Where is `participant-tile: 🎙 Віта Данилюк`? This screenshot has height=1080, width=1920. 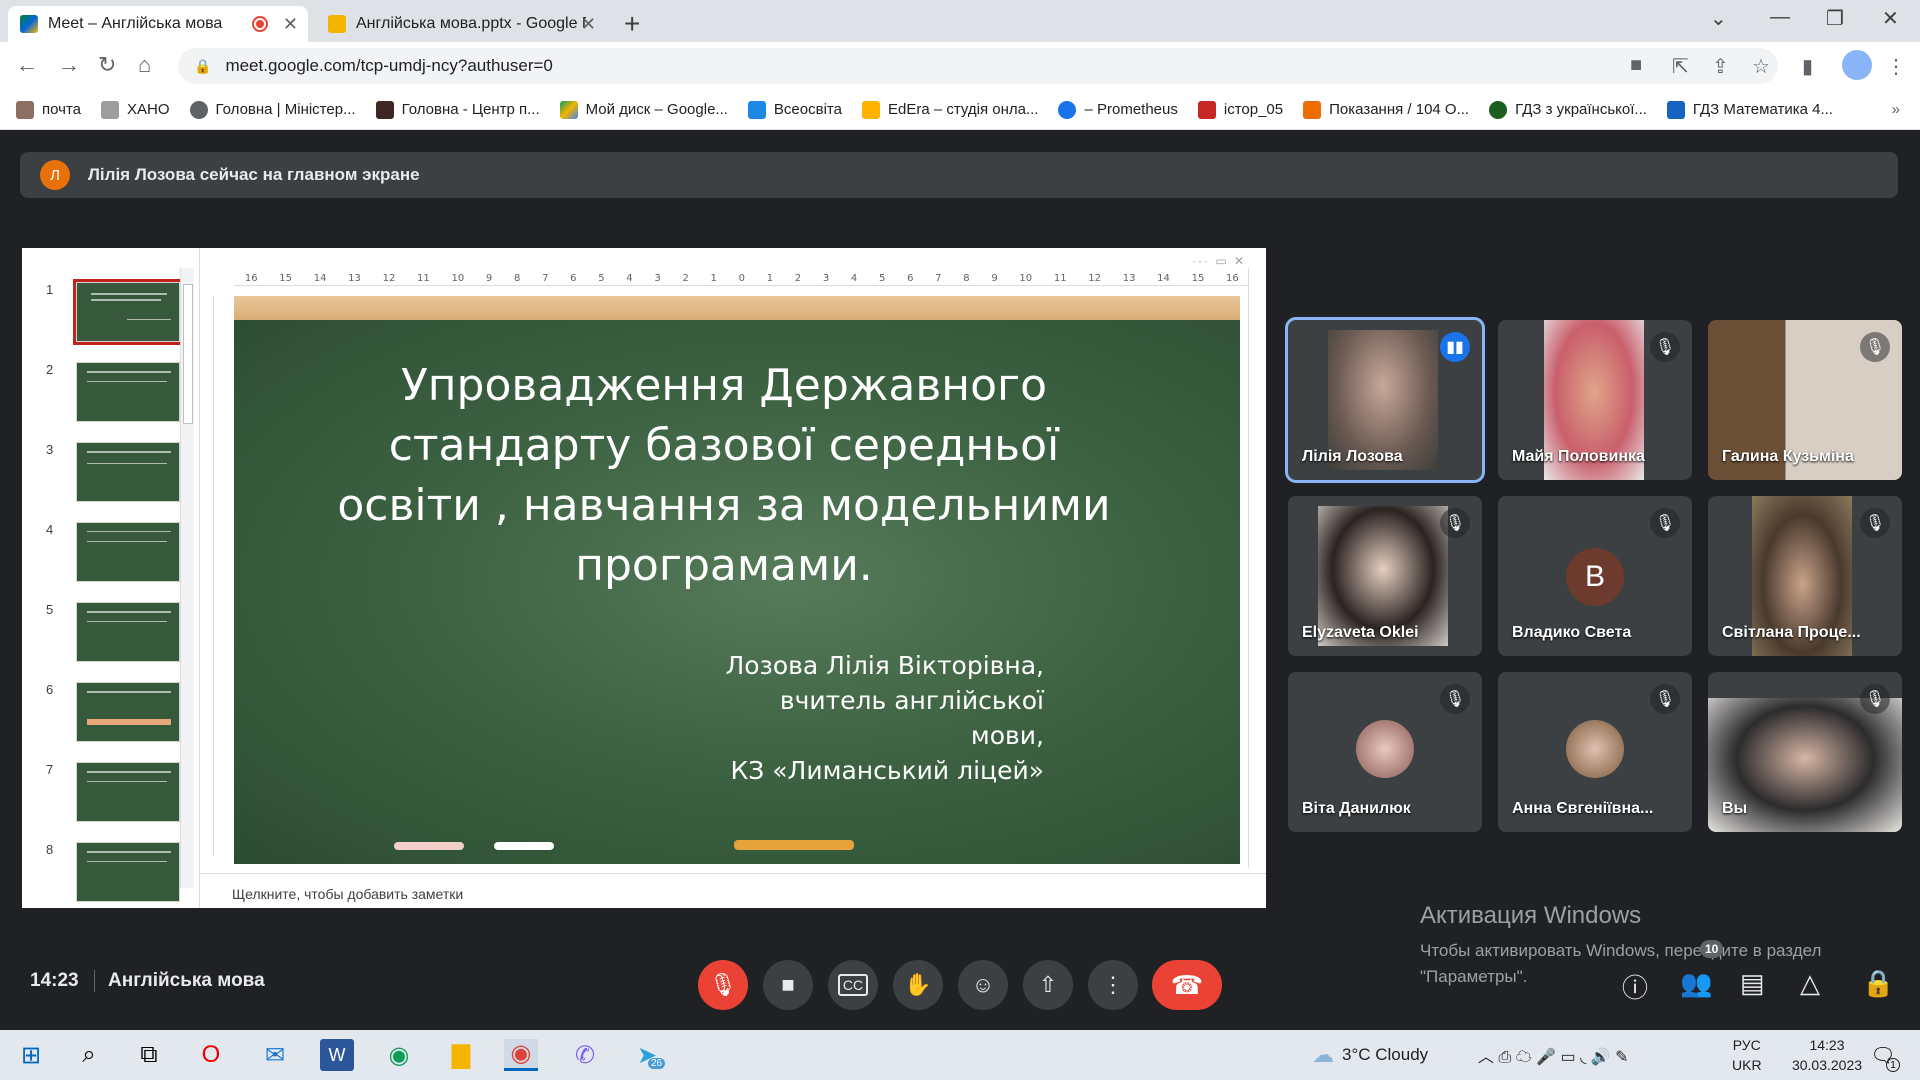 participant-tile: 🎙 Віта Данилюк is located at coordinates (1385, 752).